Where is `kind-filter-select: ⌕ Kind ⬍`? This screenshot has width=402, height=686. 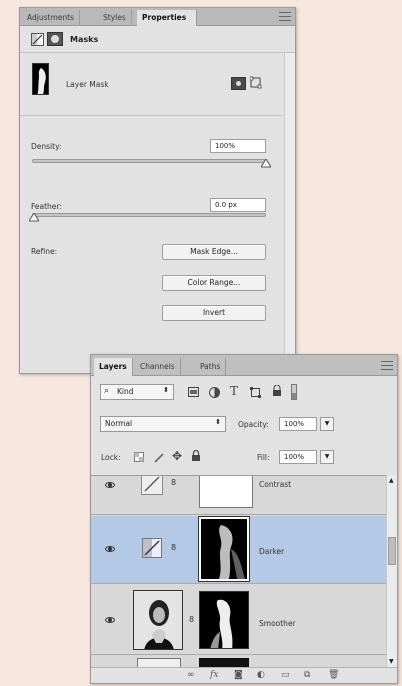
kind-filter-select: ⌕ Kind ⬍ is located at coordinates (137, 392).